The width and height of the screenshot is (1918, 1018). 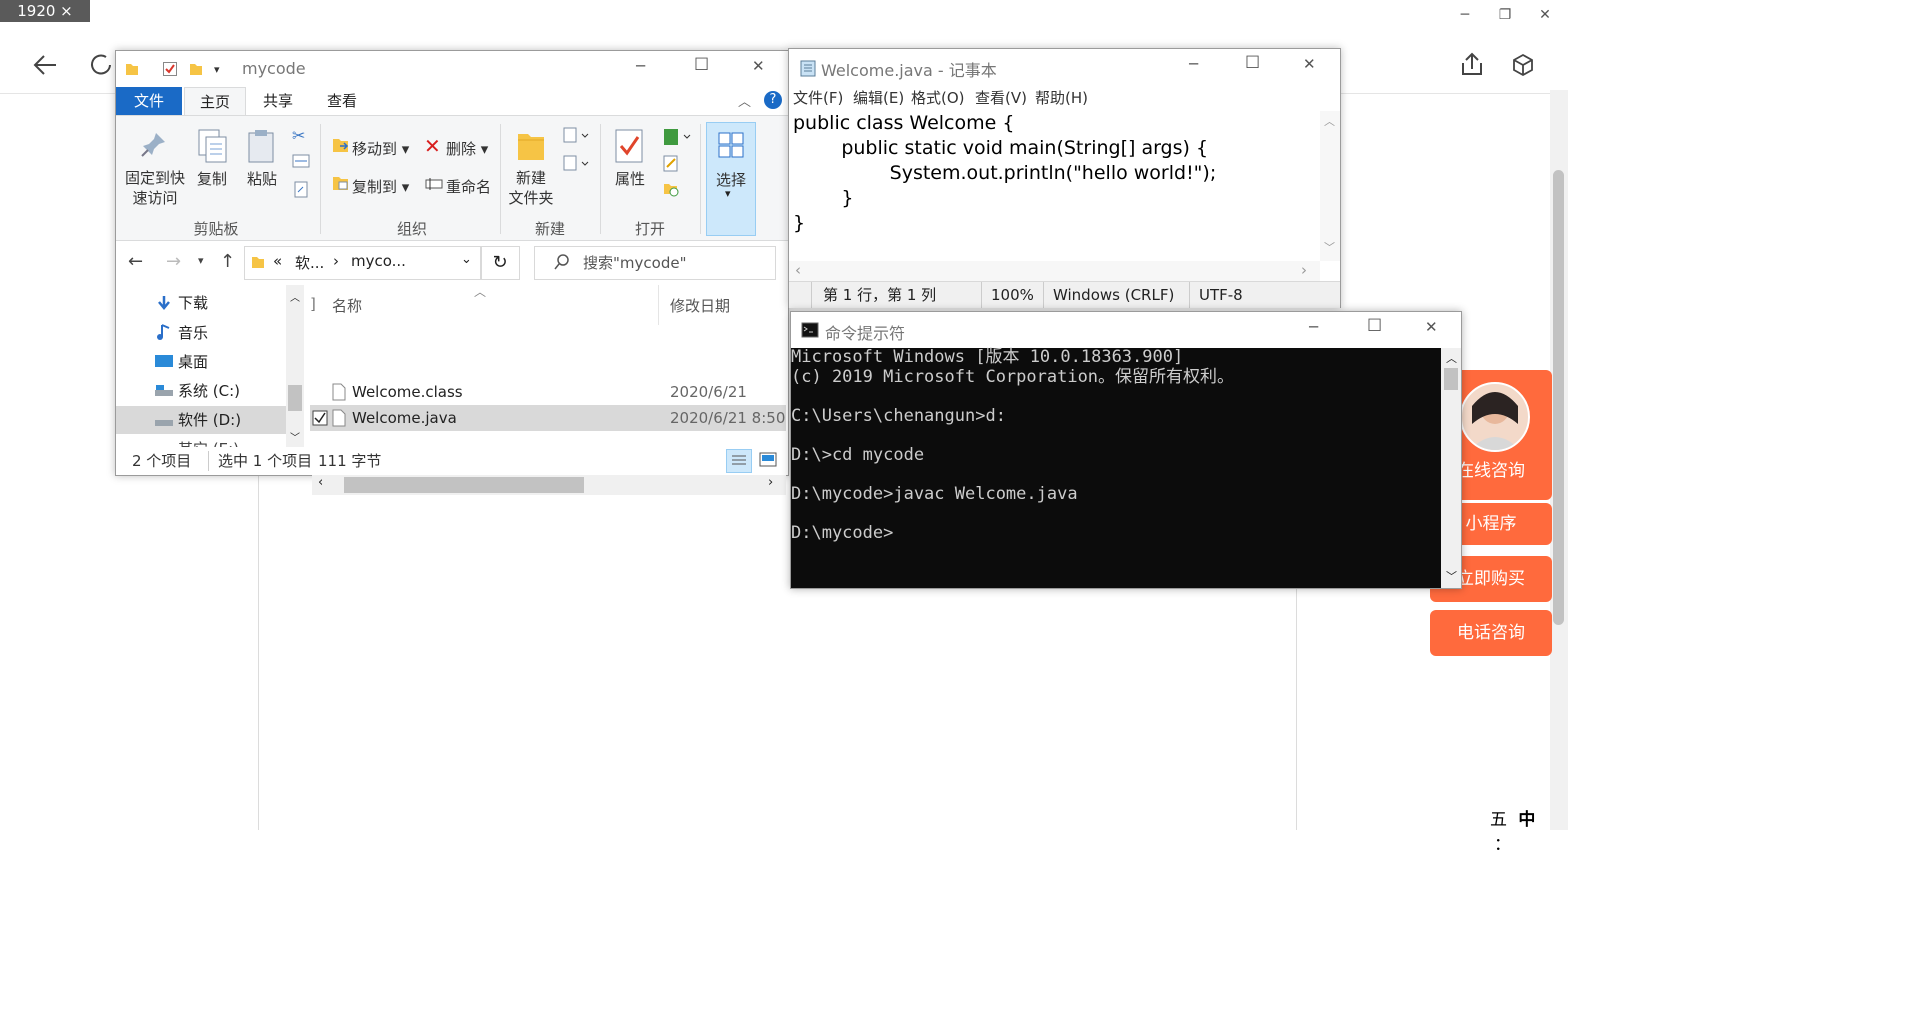 What do you see at coordinates (1374, 326) in the screenshot?
I see `cmd-maximize-button: ☐` at bounding box center [1374, 326].